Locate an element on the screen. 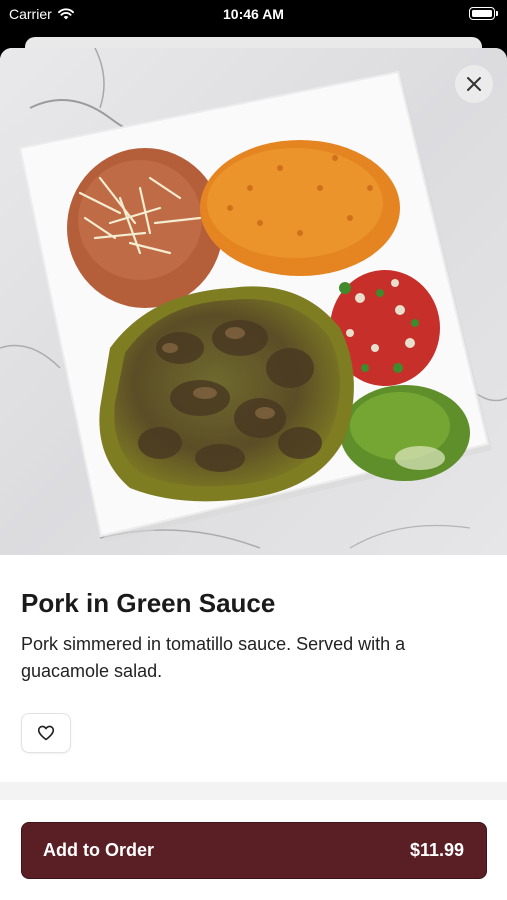  favorite-button is located at coordinates (46, 733).